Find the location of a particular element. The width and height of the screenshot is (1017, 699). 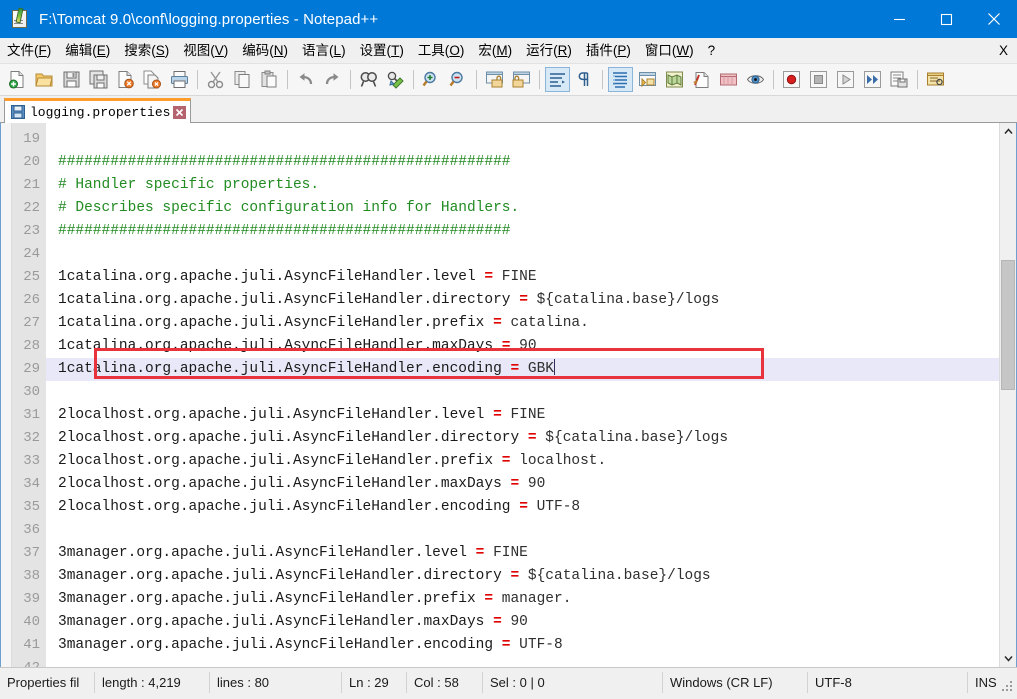

token-val: GBK is located at coordinates (536, 369).